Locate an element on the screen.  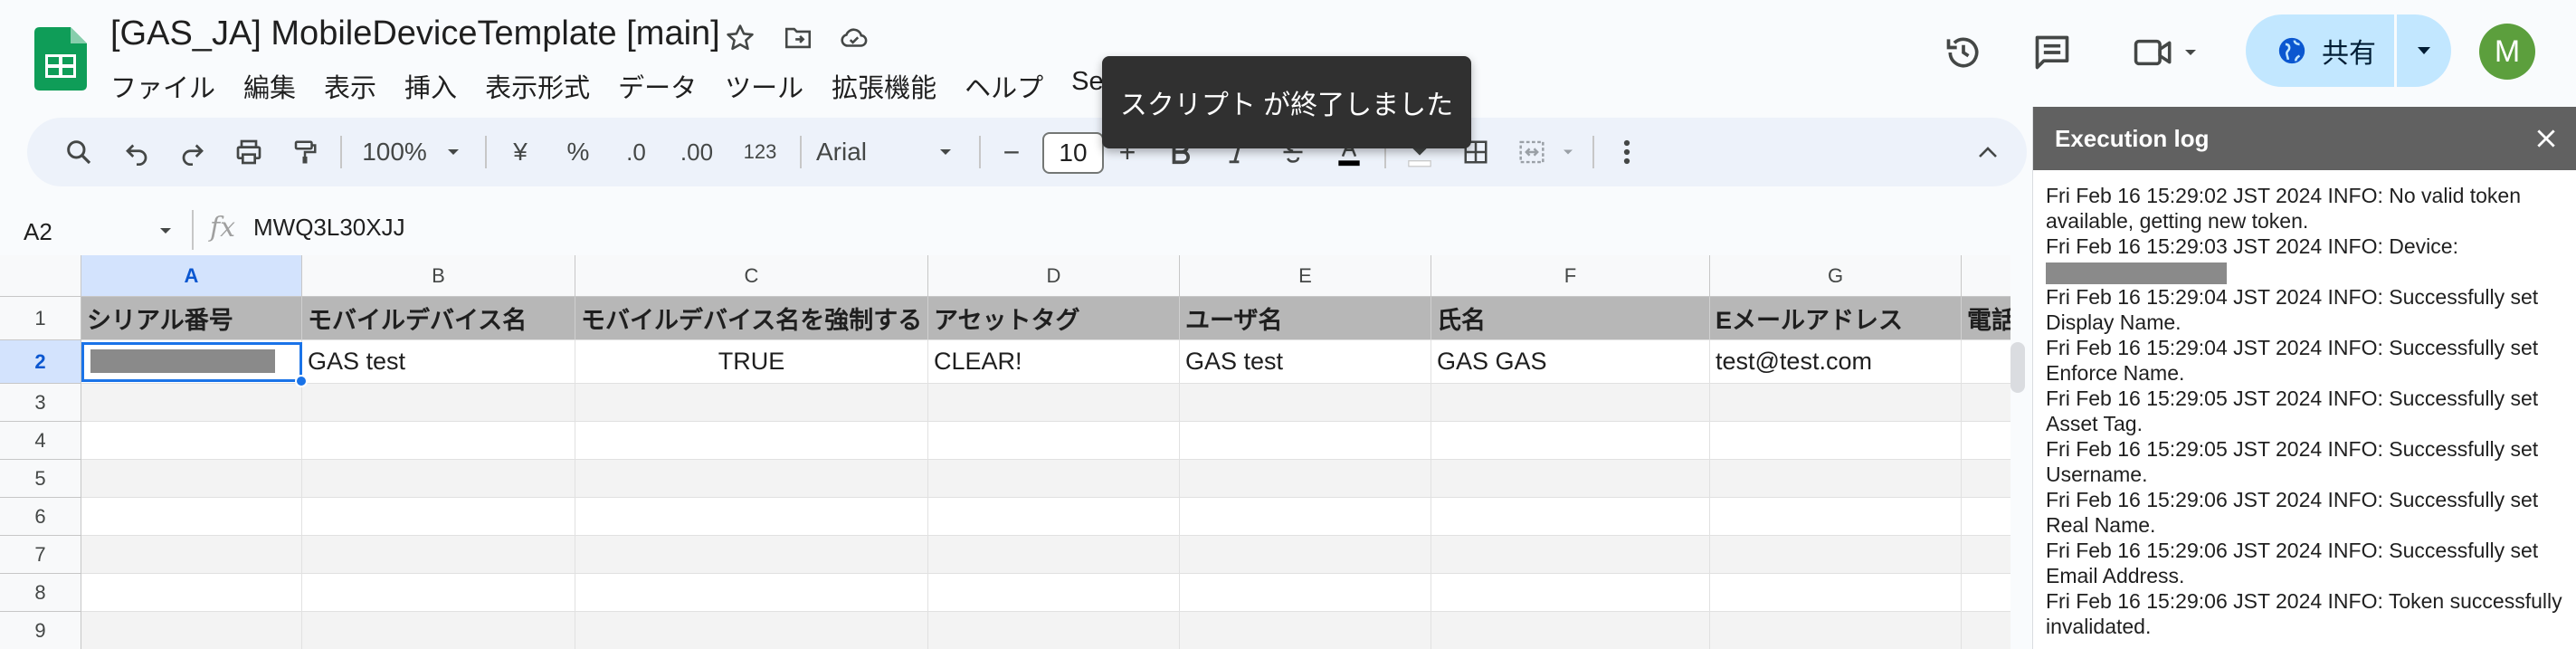
row-header-5: 5 is located at coordinates (40, 479).